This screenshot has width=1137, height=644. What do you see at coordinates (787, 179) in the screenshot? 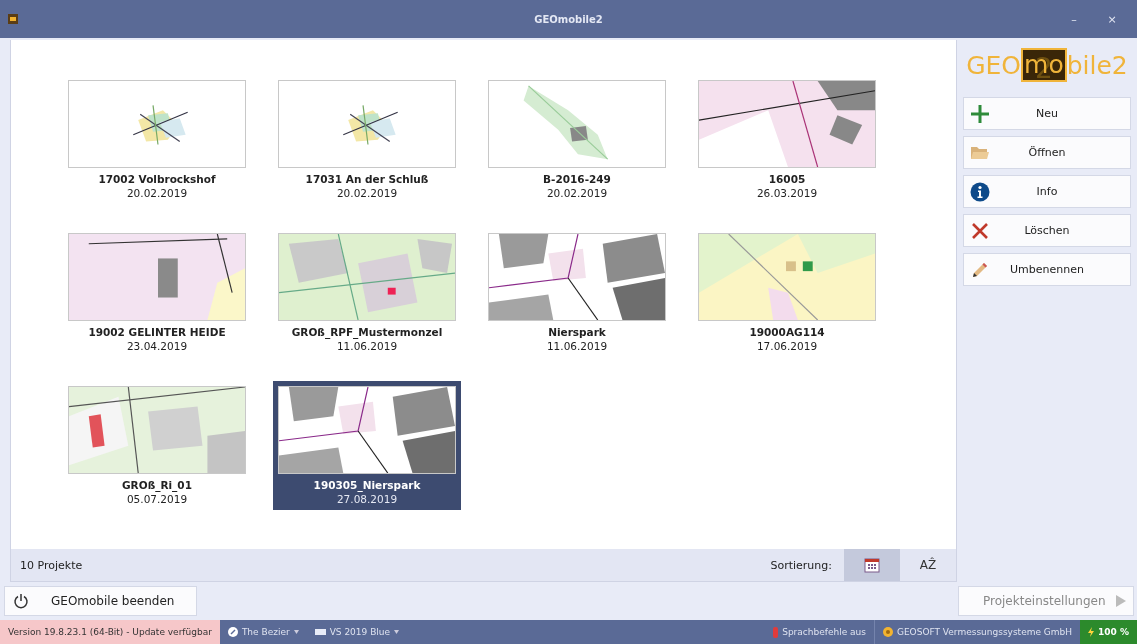
I see `project-name: 16005` at bounding box center [787, 179].